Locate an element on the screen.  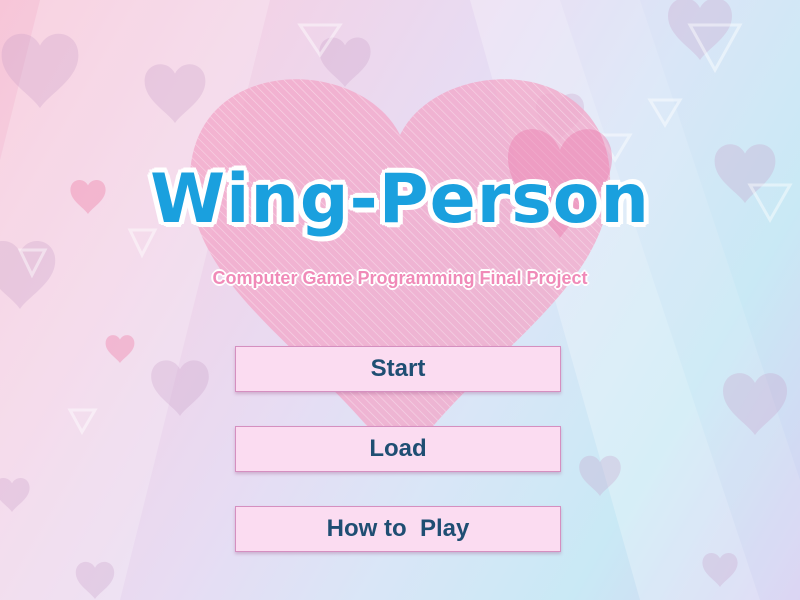
how-to-play-button-label: How to Play is located at coordinates (398, 528).